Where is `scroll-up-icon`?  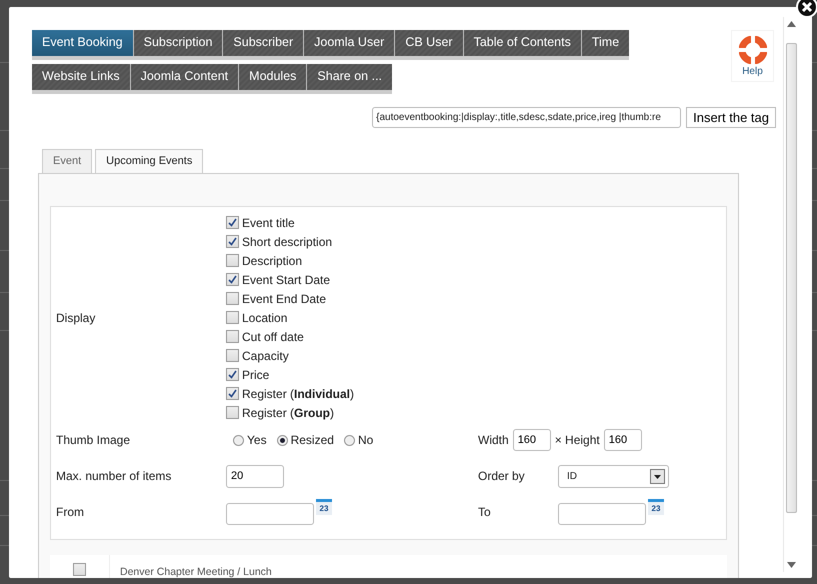 scroll-up-icon is located at coordinates (791, 24).